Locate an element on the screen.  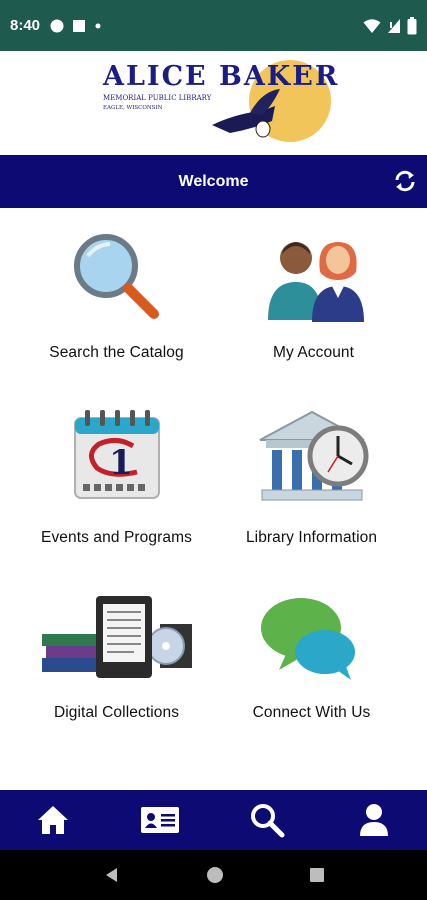
tile-search-catalog: Search the Catalog is located at coordinates (116, 295).